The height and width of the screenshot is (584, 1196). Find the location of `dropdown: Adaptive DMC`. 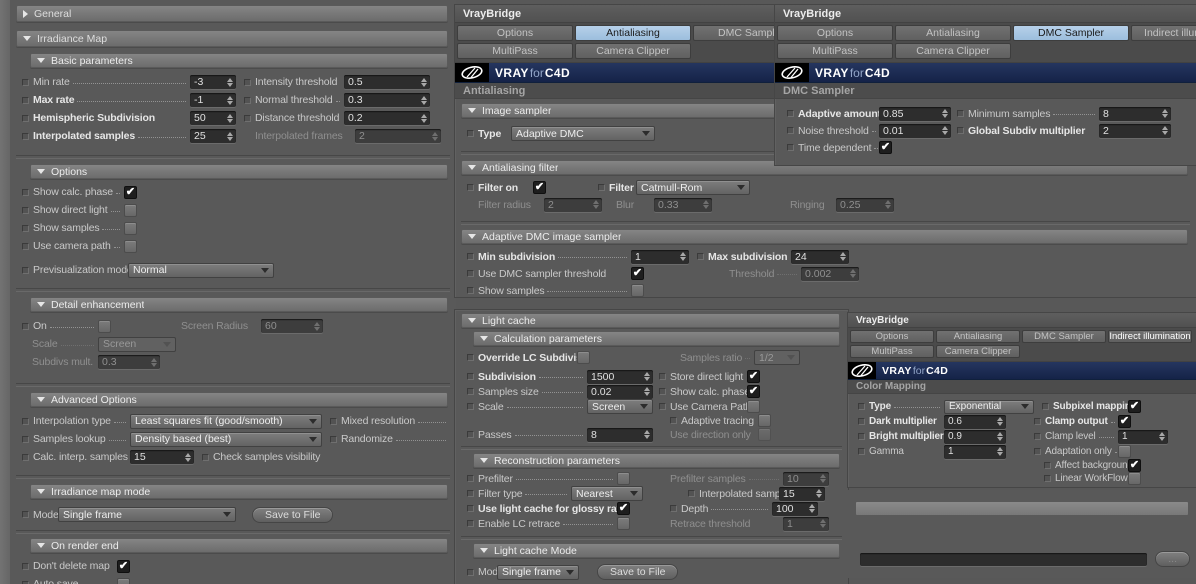

dropdown: Adaptive DMC is located at coordinates (583, 133).